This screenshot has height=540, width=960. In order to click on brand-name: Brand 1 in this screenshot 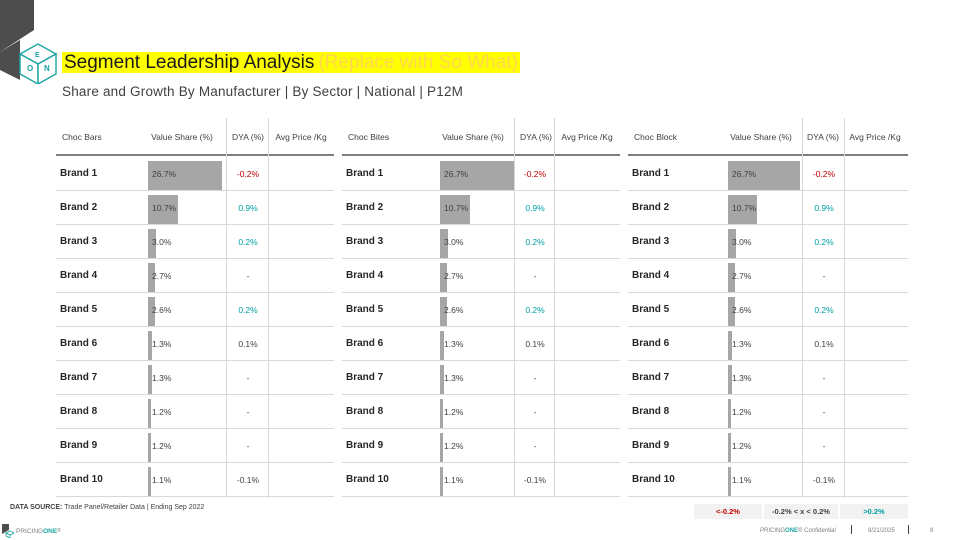, I will do `click(651, 173)`.